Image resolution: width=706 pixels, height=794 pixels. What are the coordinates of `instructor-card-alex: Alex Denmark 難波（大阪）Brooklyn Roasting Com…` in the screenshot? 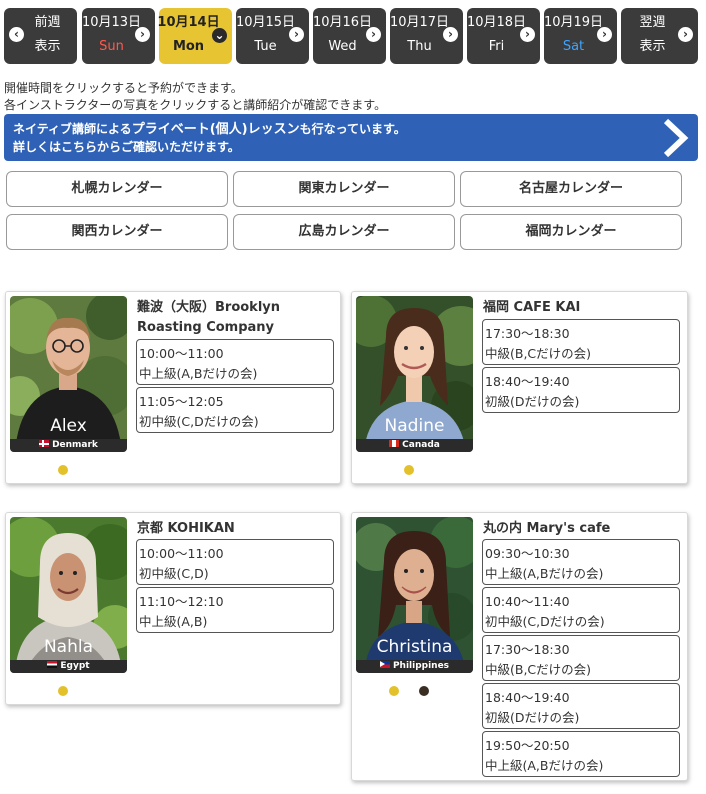 It's located at (173, 387).